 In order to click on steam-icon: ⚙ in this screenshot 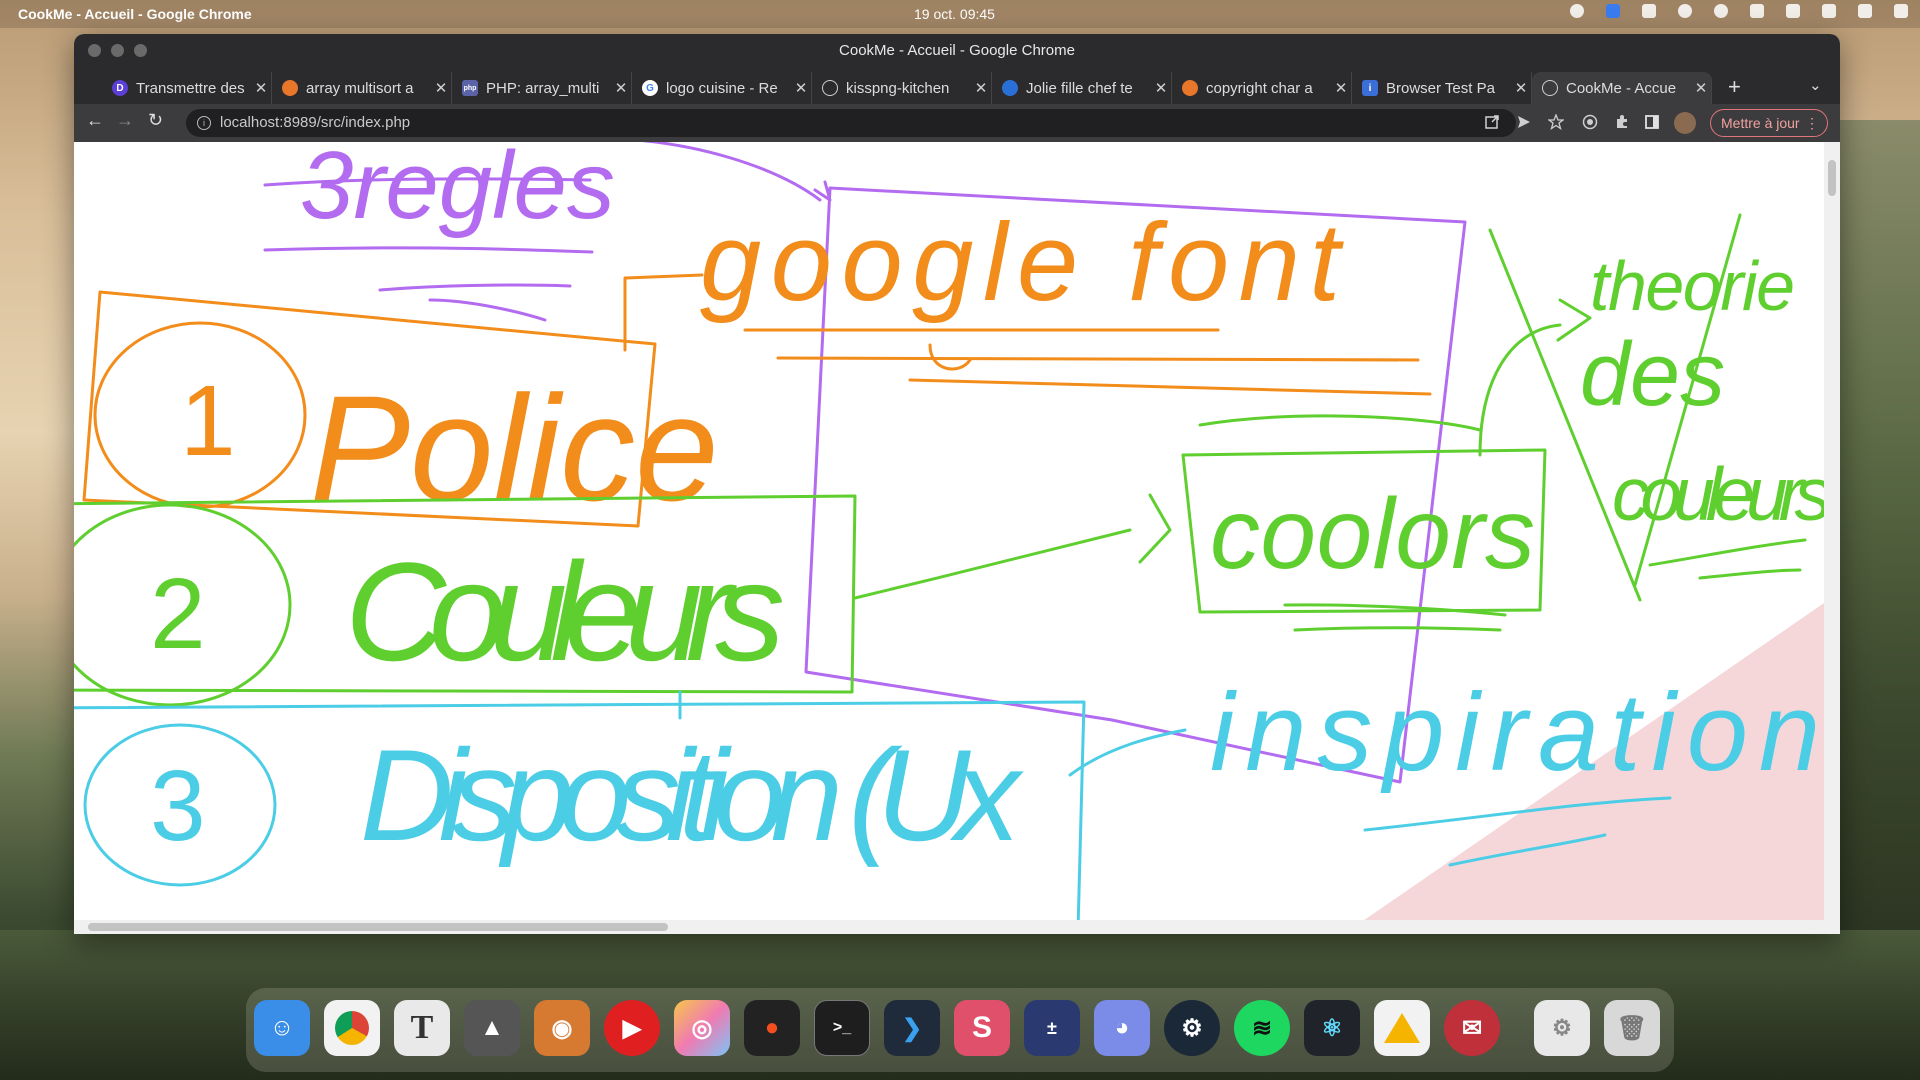, I will do `click(1192, 1028)`.